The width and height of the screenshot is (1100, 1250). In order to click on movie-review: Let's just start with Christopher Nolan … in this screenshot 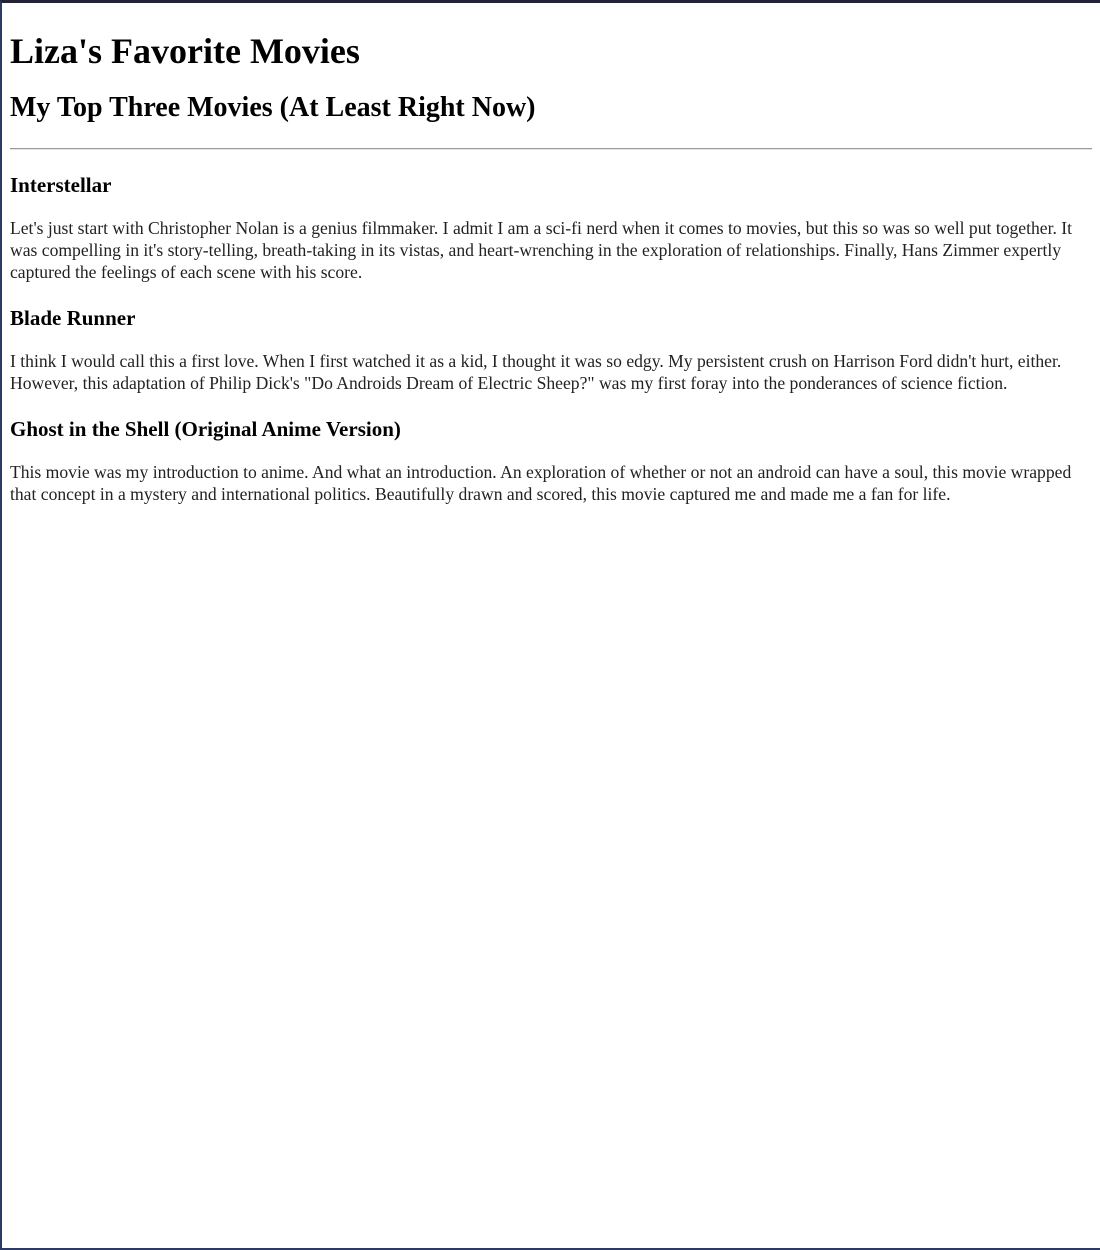, I will do `click(541, 250)`.